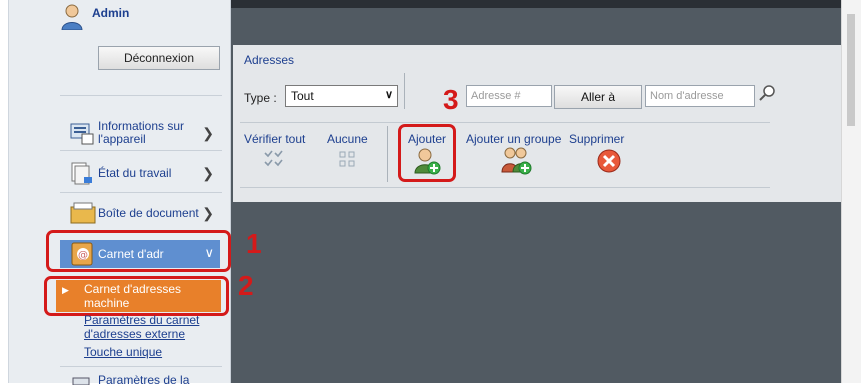  What do you see at coordinates (135, 173) in the screenshot?
I see `sidebar-item-label: État du travail` at bounding box center [135, 173].